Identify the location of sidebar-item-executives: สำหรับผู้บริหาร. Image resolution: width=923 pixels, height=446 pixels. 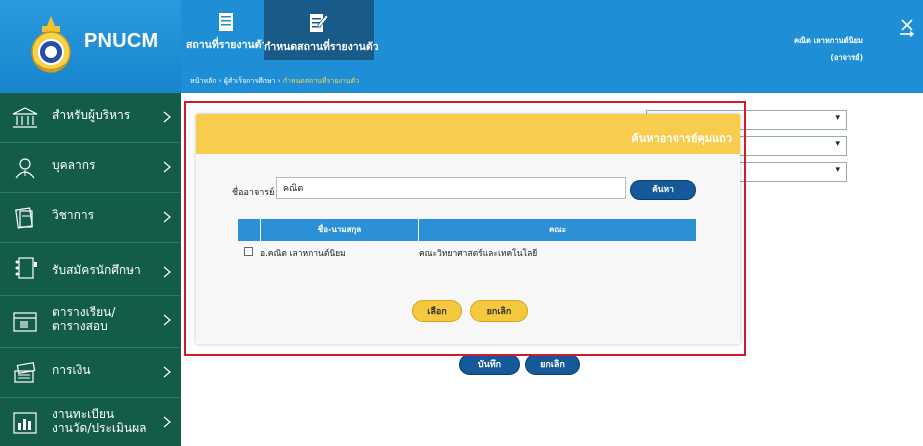
(90, 118).